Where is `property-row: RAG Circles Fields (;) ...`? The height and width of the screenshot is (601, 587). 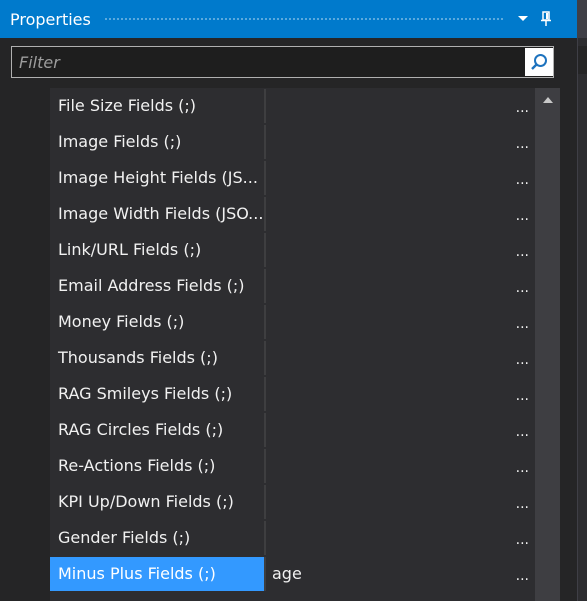
property-row: RAG Circles Fields (;) ... is located at coordinates (292, 430).